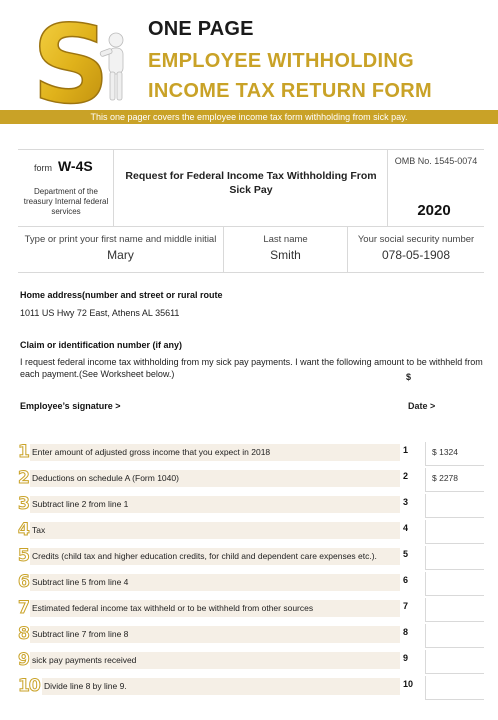 The width and height of the screenshot is (498, 720). I want to click on line-value-field: $ 2278, so click(454, 480).